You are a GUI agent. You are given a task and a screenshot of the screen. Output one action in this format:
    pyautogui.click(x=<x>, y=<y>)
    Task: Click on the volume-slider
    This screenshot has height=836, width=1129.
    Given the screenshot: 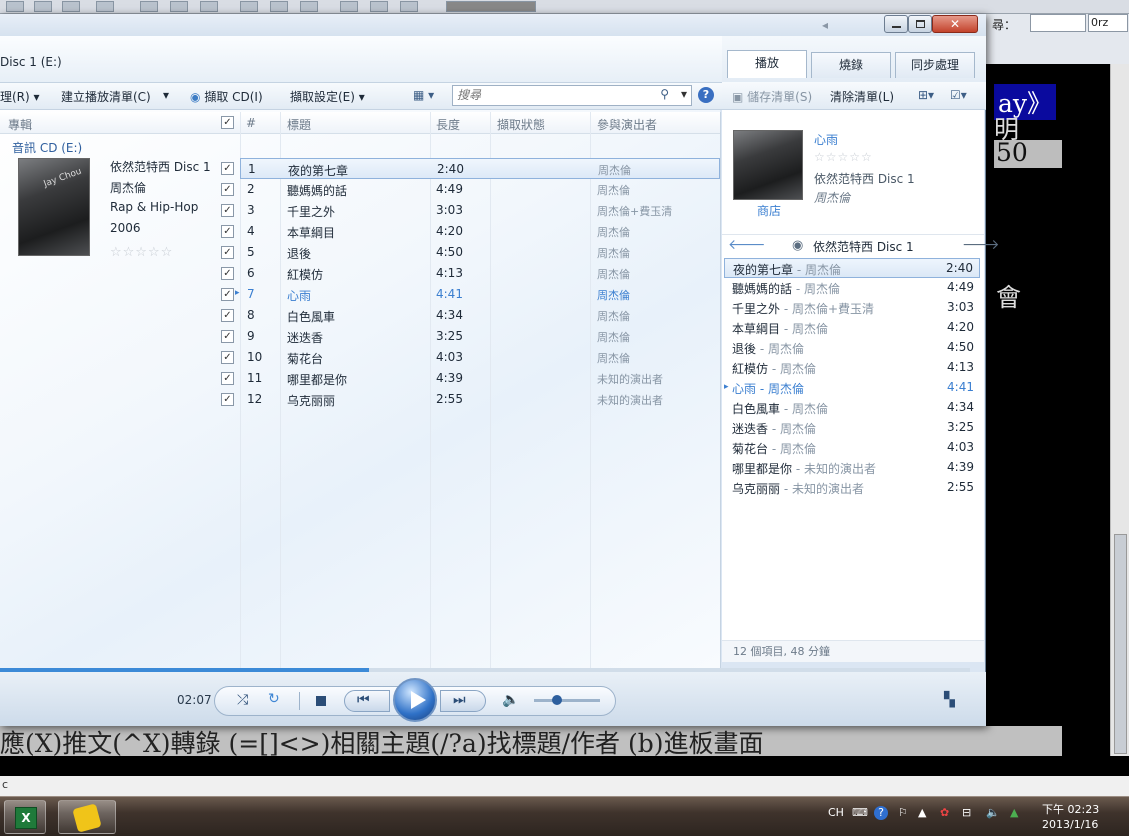 What is the action you would take?
    pyautogui.click(x=567, y=700)
    